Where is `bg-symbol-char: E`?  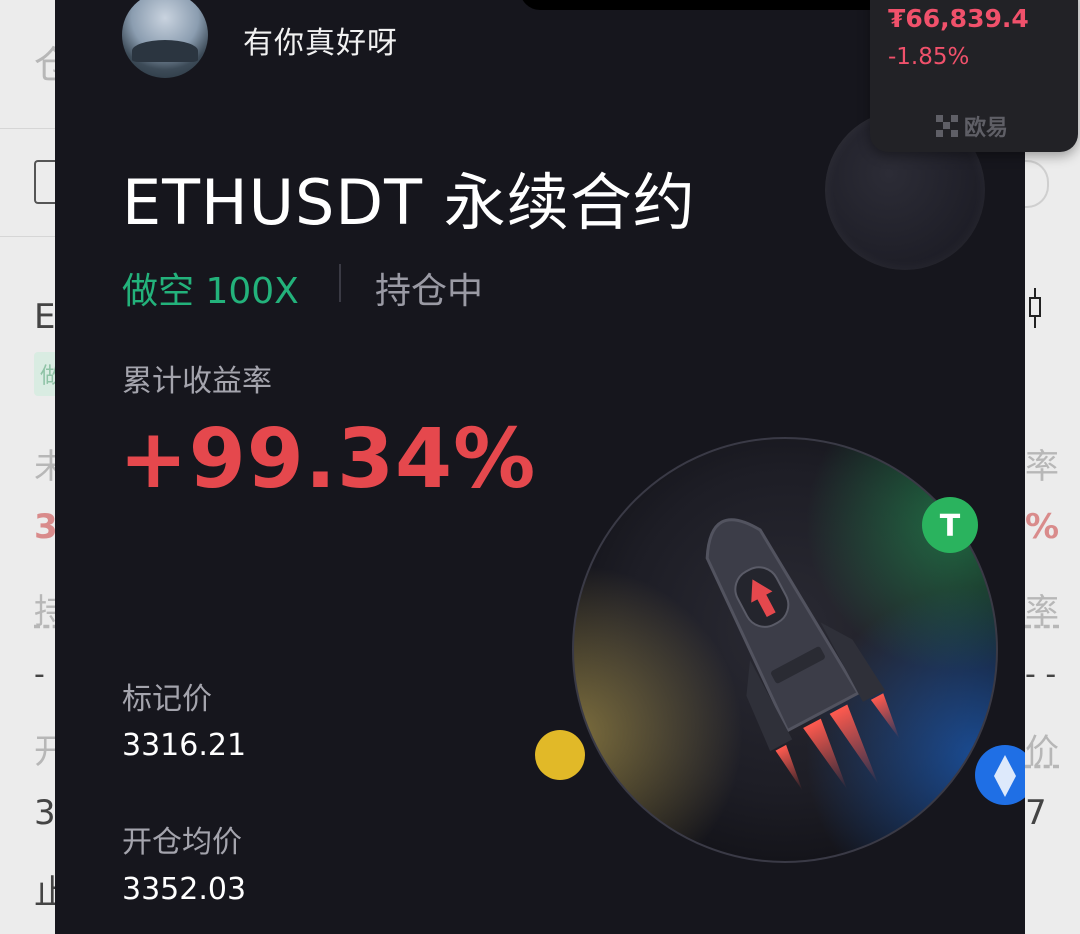 bg-symbol-char: E is located at coordinates (45, 317).